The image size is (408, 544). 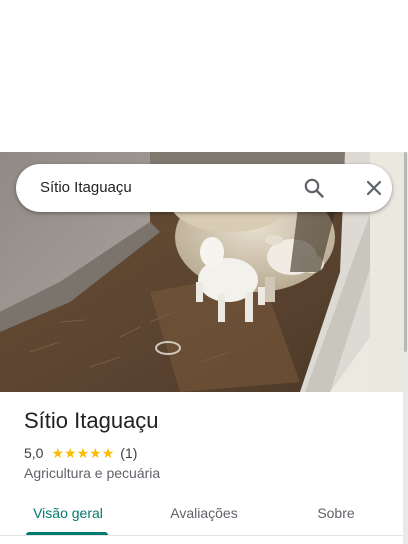 I want to click on close-icon, so click(x=374, y=188).